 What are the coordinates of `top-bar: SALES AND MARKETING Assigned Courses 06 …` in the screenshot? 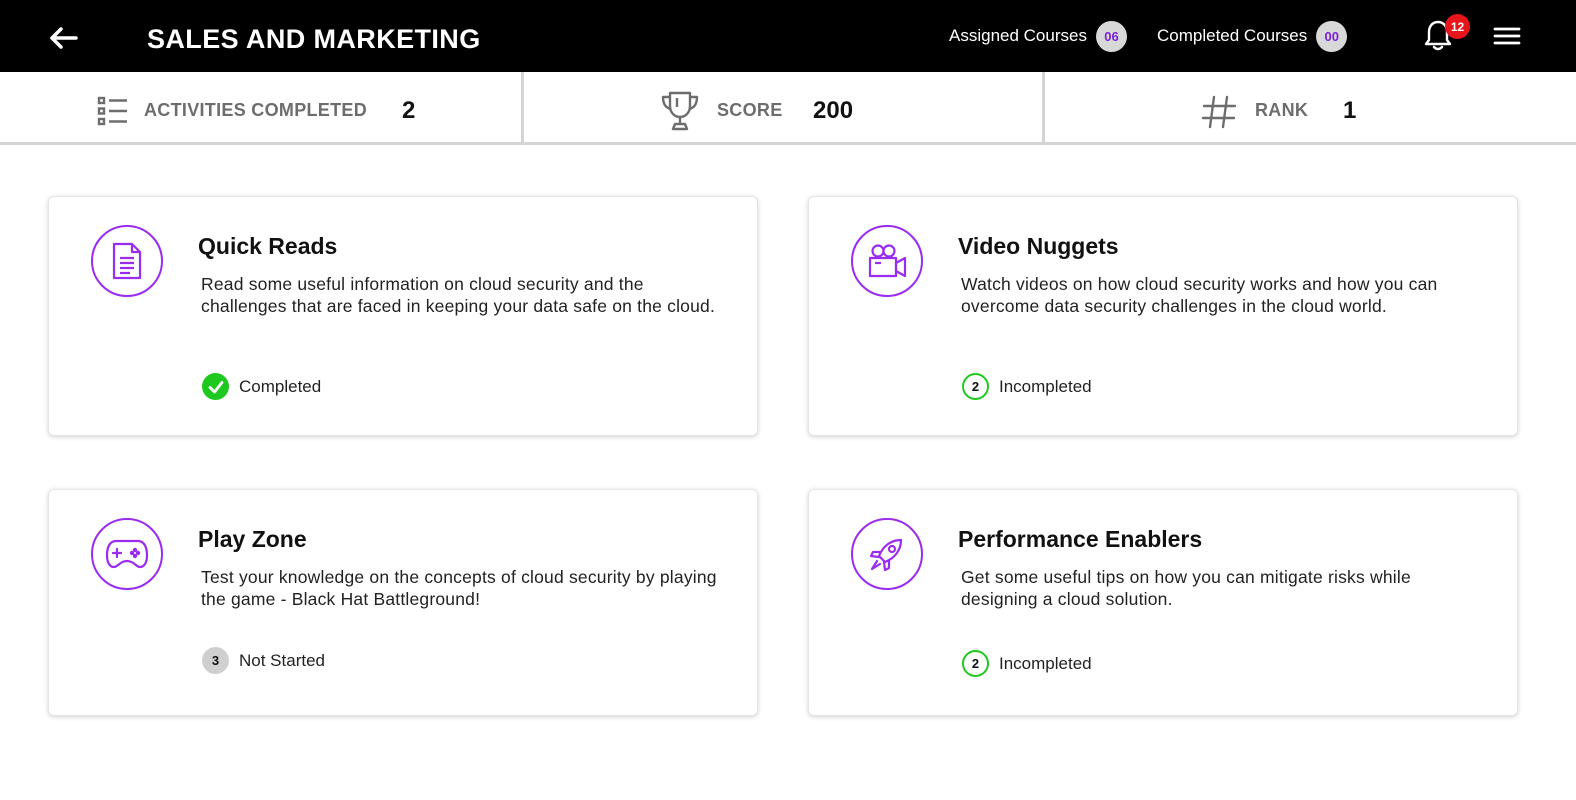 It's located at (788, 36).